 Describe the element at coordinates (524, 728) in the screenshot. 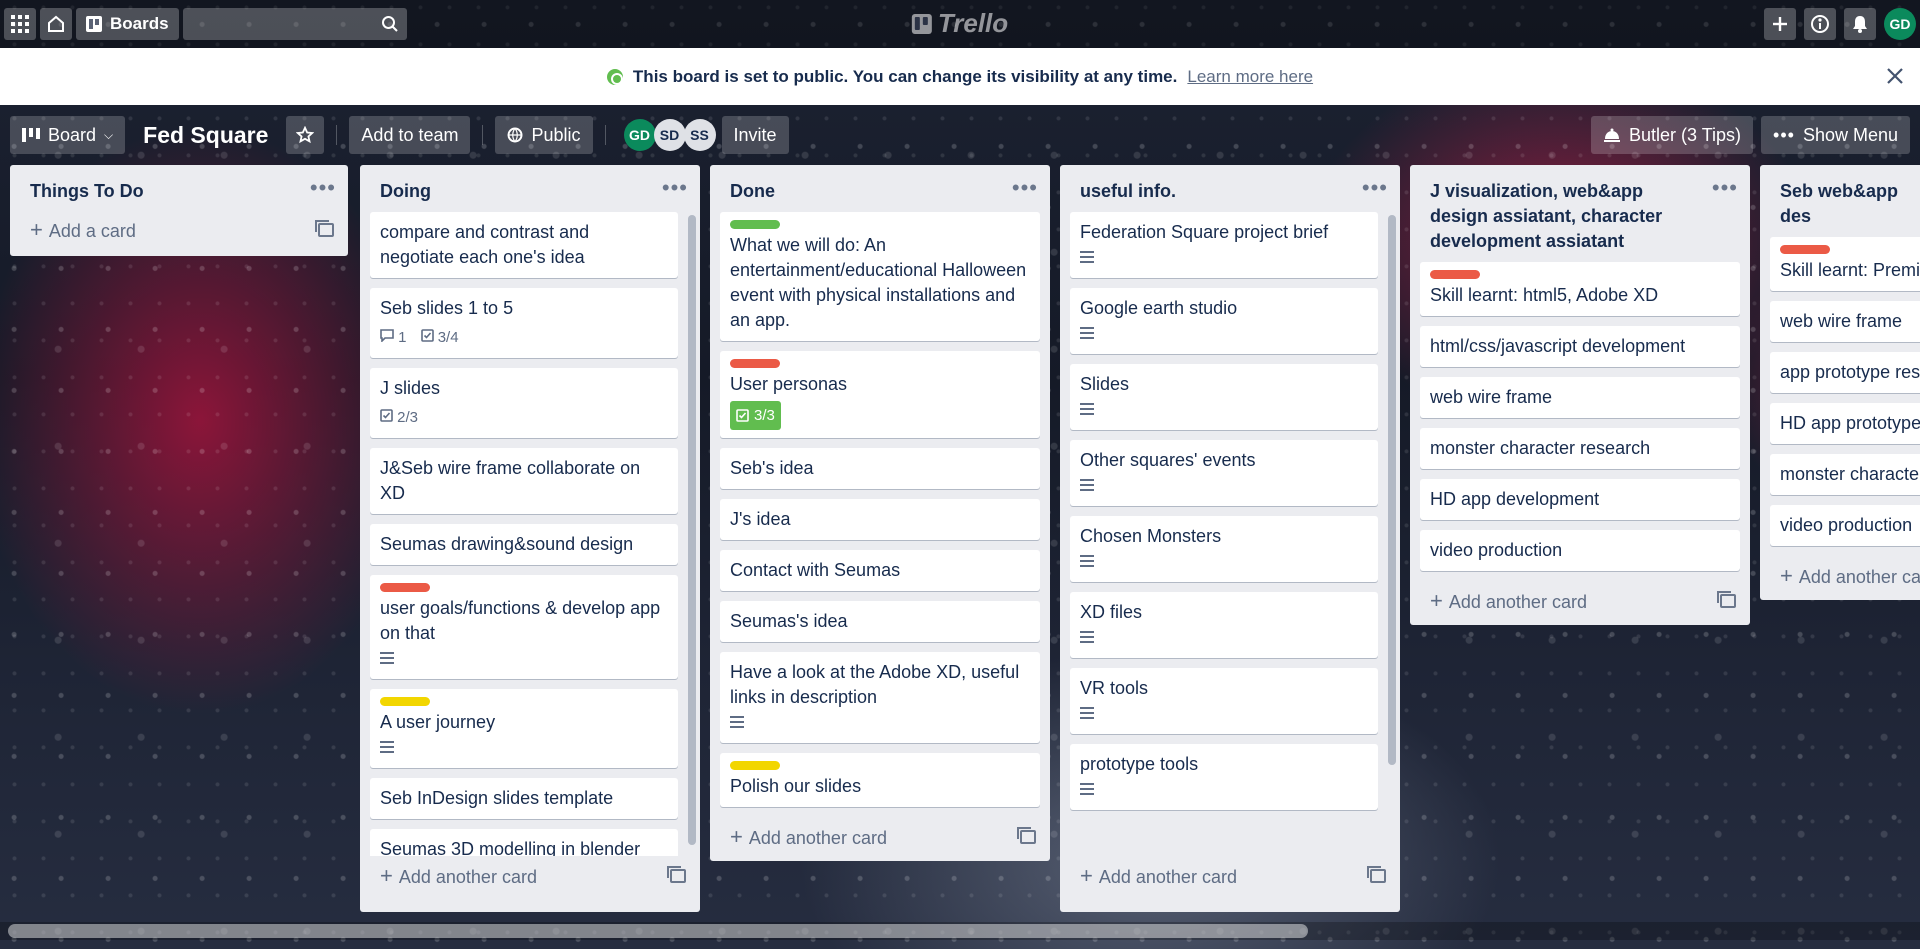

I see `card: A user journey` at that location.